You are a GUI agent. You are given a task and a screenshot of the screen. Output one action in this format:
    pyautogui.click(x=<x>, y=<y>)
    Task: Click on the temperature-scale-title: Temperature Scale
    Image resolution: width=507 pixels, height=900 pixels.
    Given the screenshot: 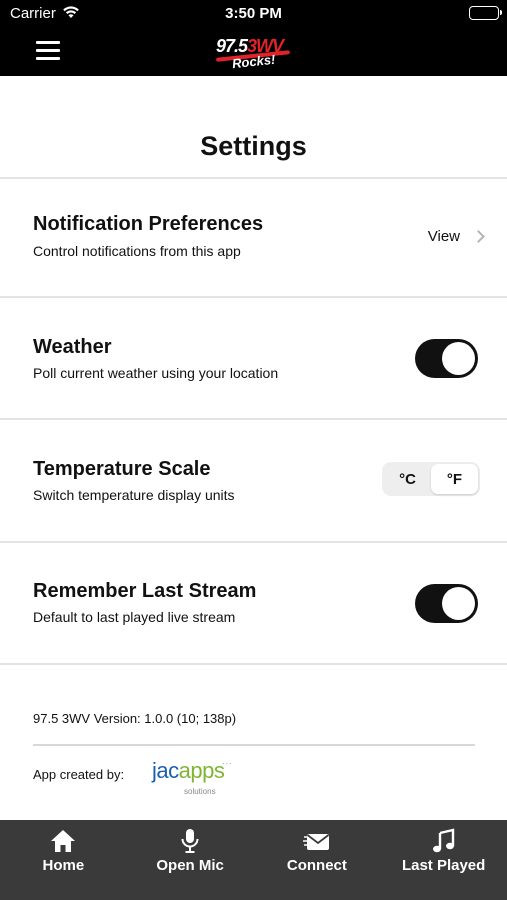 What is the action you would take?
    pyautogui.click(x=122, y=469)
    